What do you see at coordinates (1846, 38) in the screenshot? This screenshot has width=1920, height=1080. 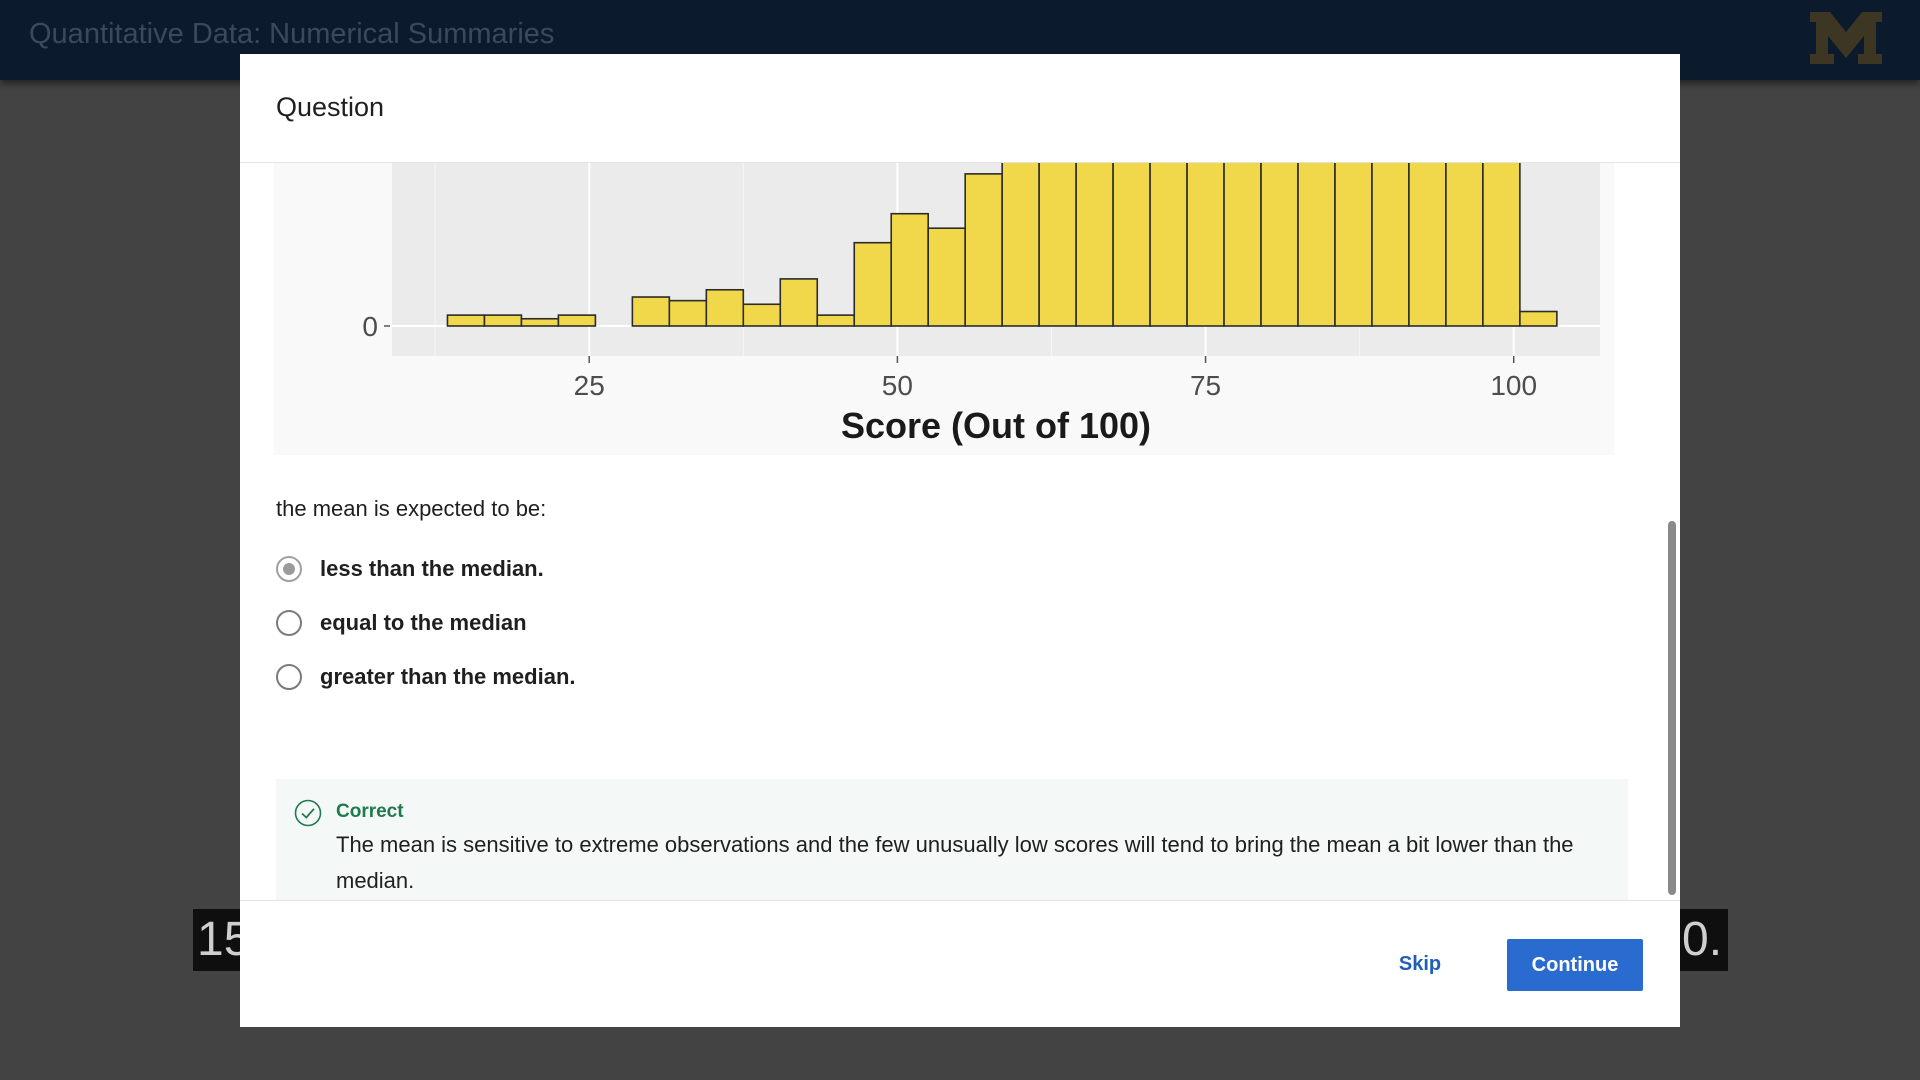 I see `michigan-logo-icon` at bounding box center [1846, 38].